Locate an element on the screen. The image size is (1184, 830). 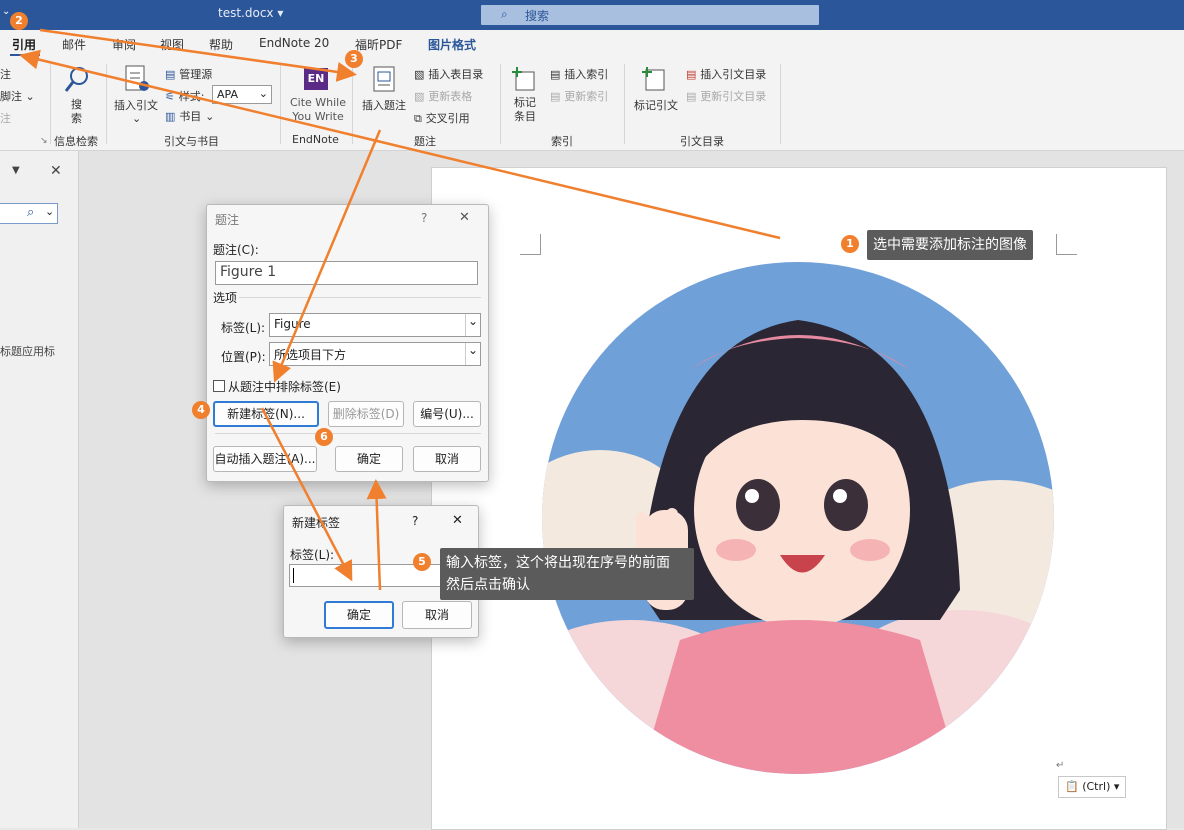
step5-text-line1: 输入标签，这个将出现在序号的前面 is located at coordinates (558, 563).